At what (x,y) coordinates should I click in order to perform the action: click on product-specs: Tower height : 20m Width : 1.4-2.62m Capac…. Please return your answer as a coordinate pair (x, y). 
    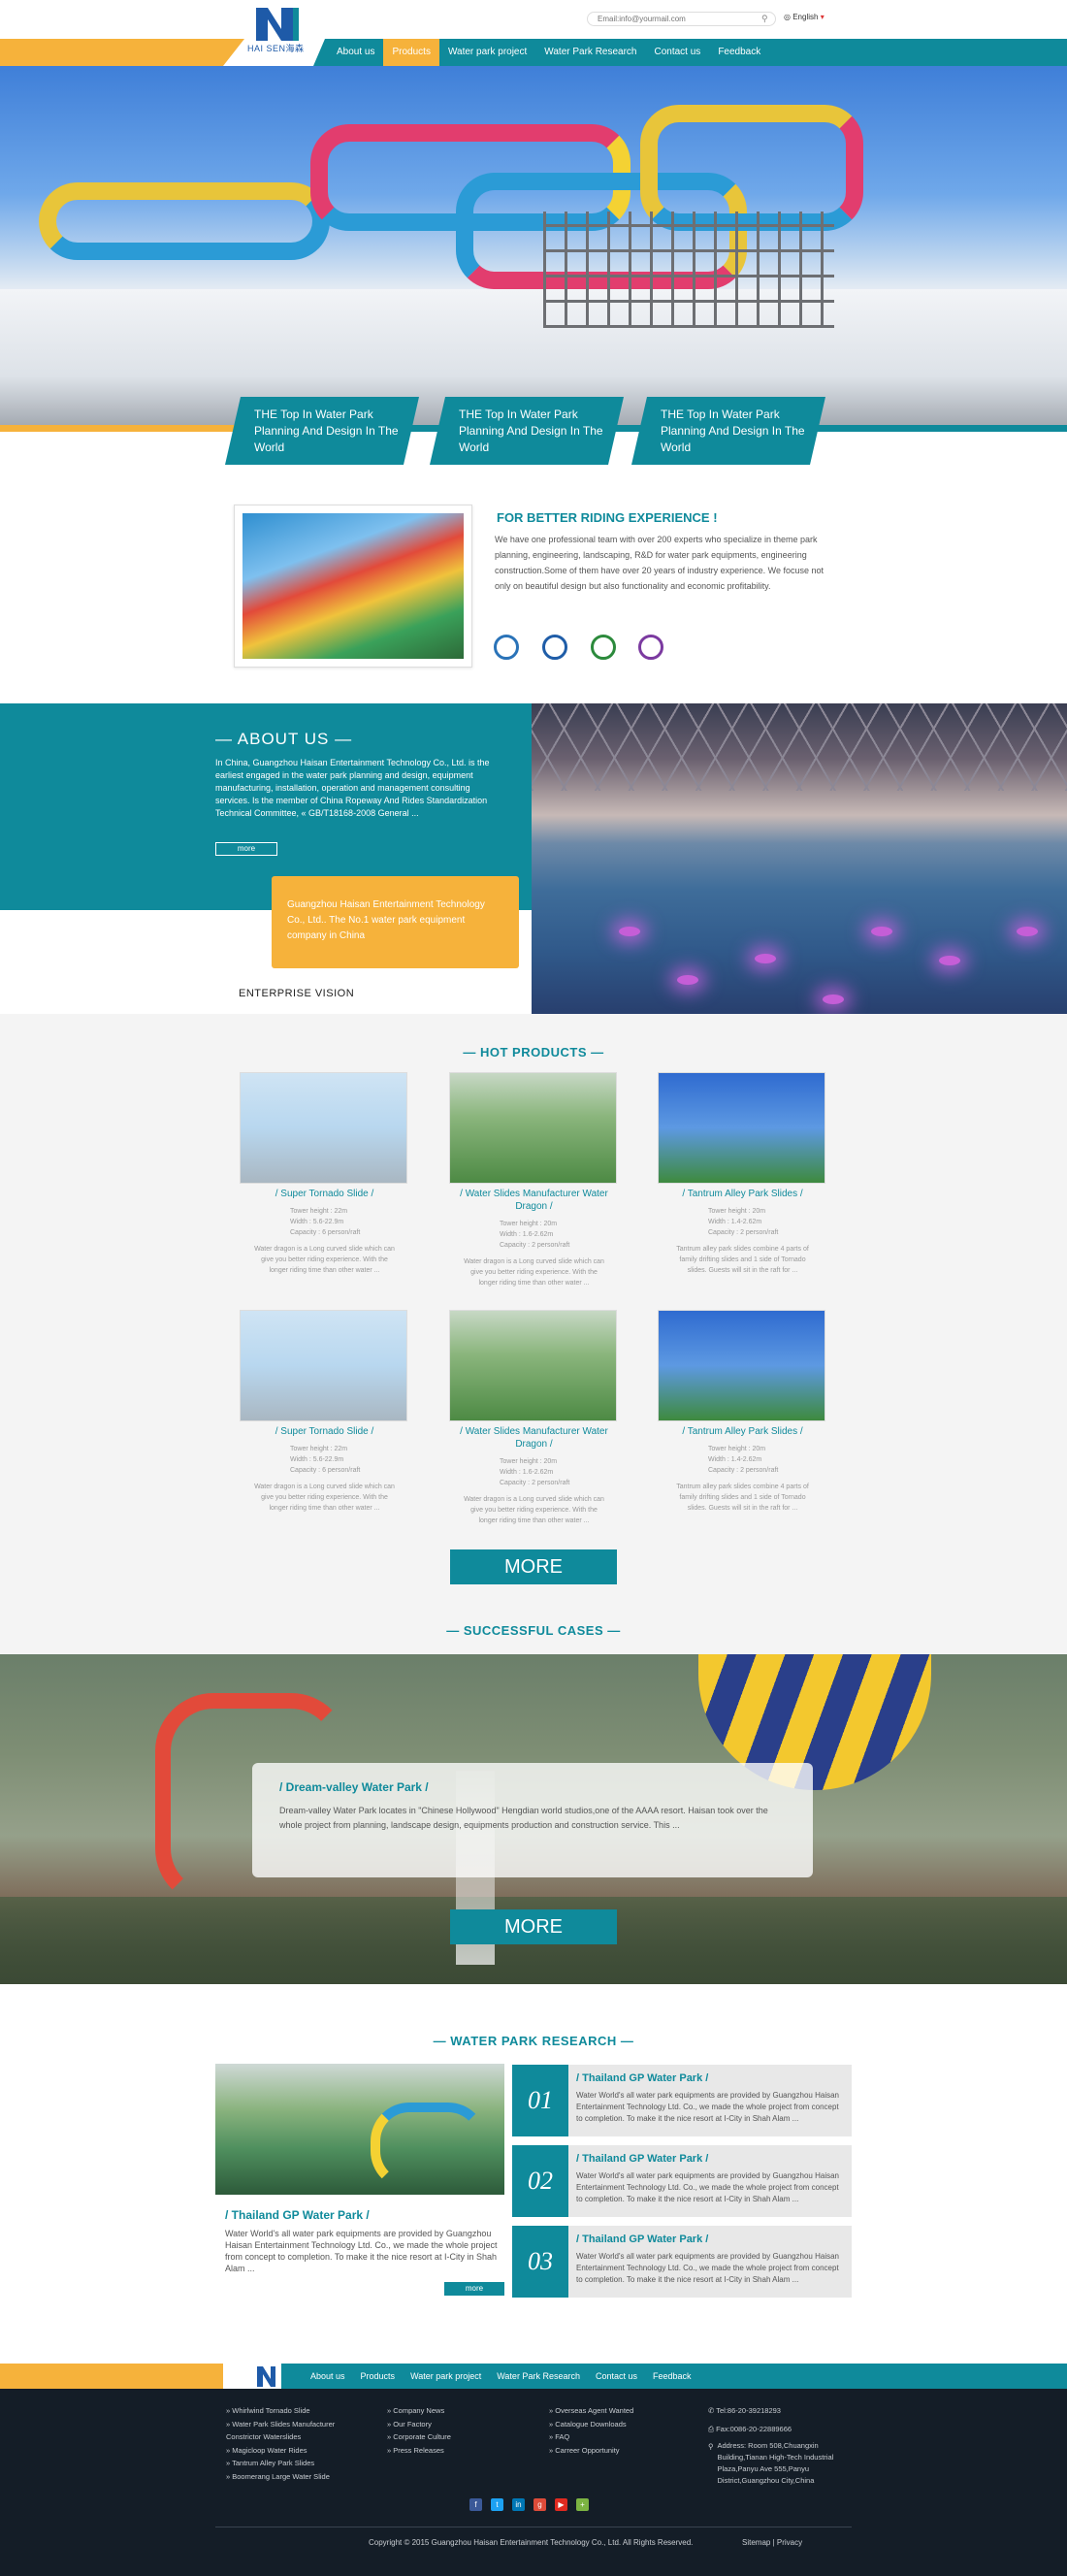
    Looking at the image, I should click on (743, 1222).